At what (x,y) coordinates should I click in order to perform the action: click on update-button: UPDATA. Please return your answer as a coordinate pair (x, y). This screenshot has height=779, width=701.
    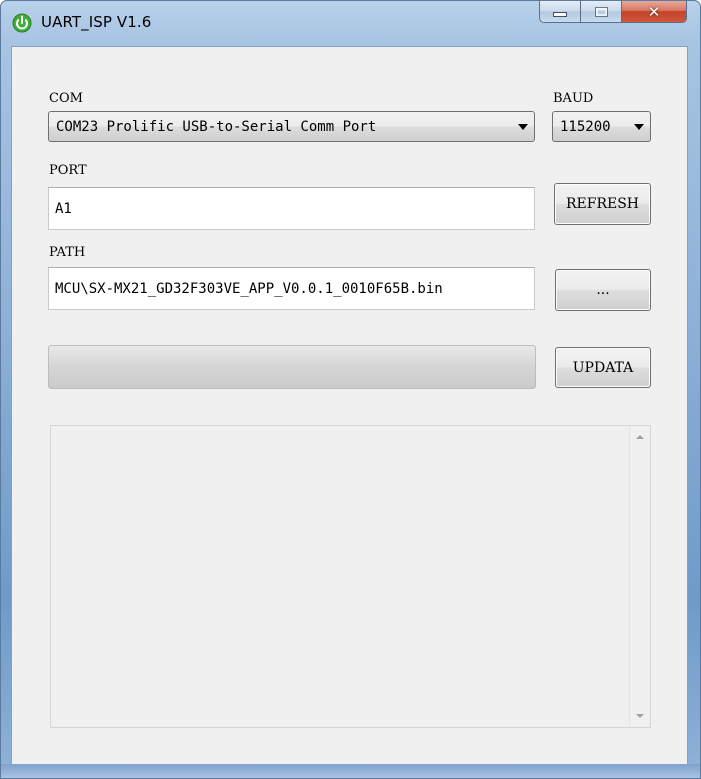
    Looking at the image, I should click on (603, 367).